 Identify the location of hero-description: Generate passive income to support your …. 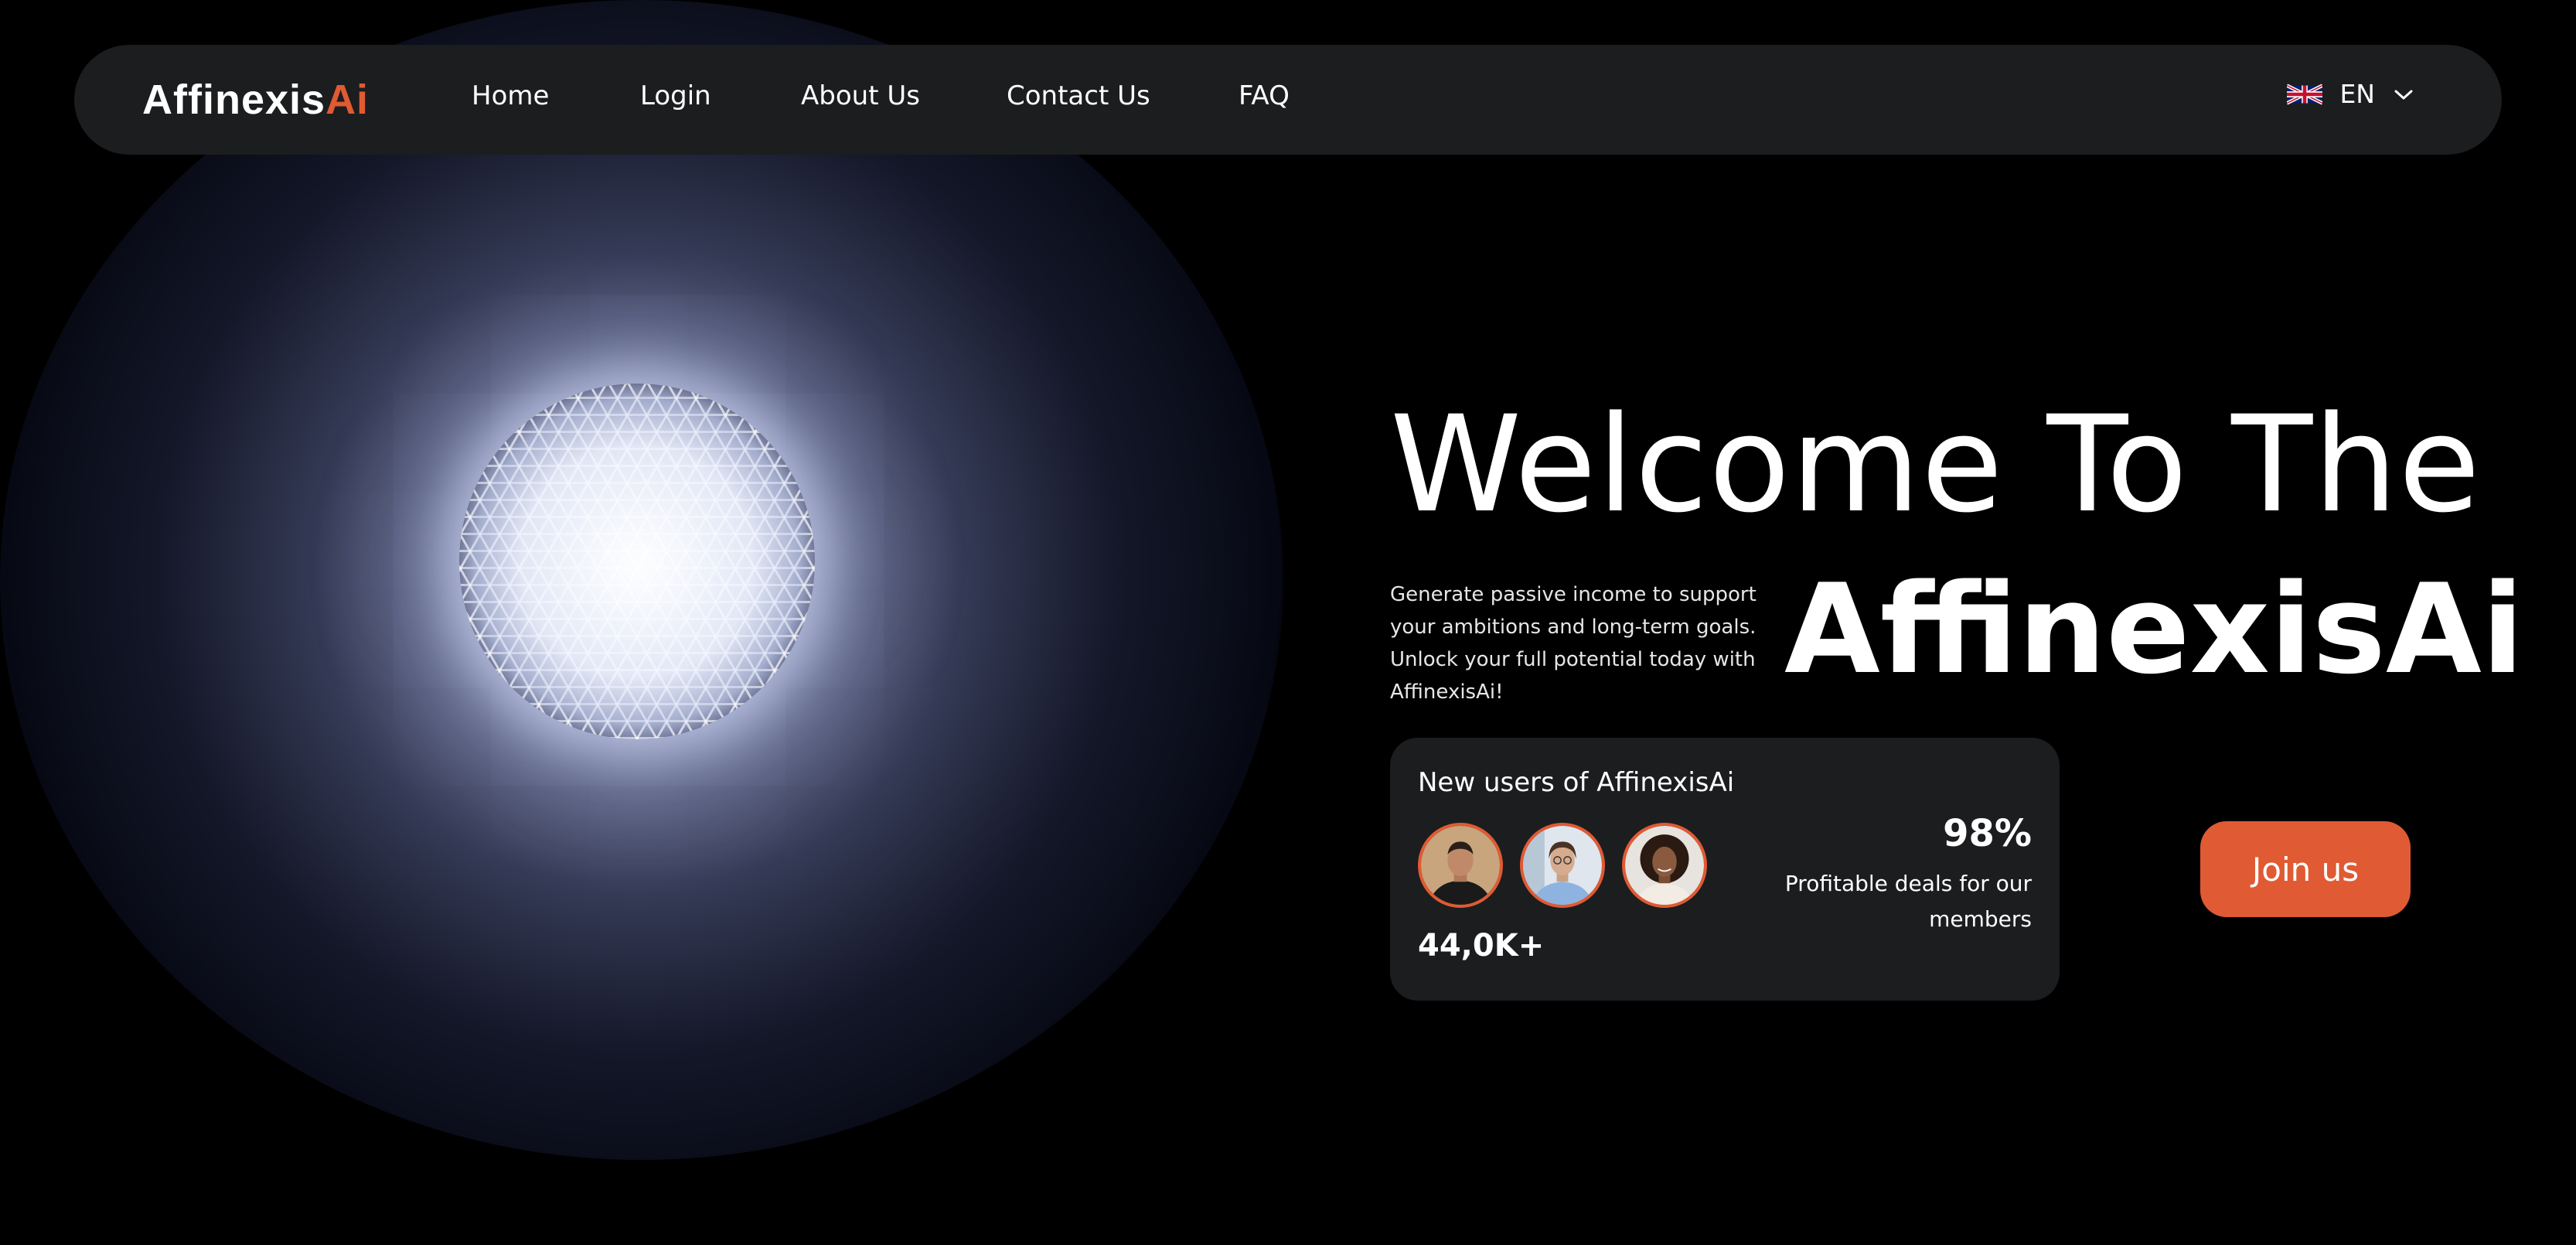
(1573, 643).